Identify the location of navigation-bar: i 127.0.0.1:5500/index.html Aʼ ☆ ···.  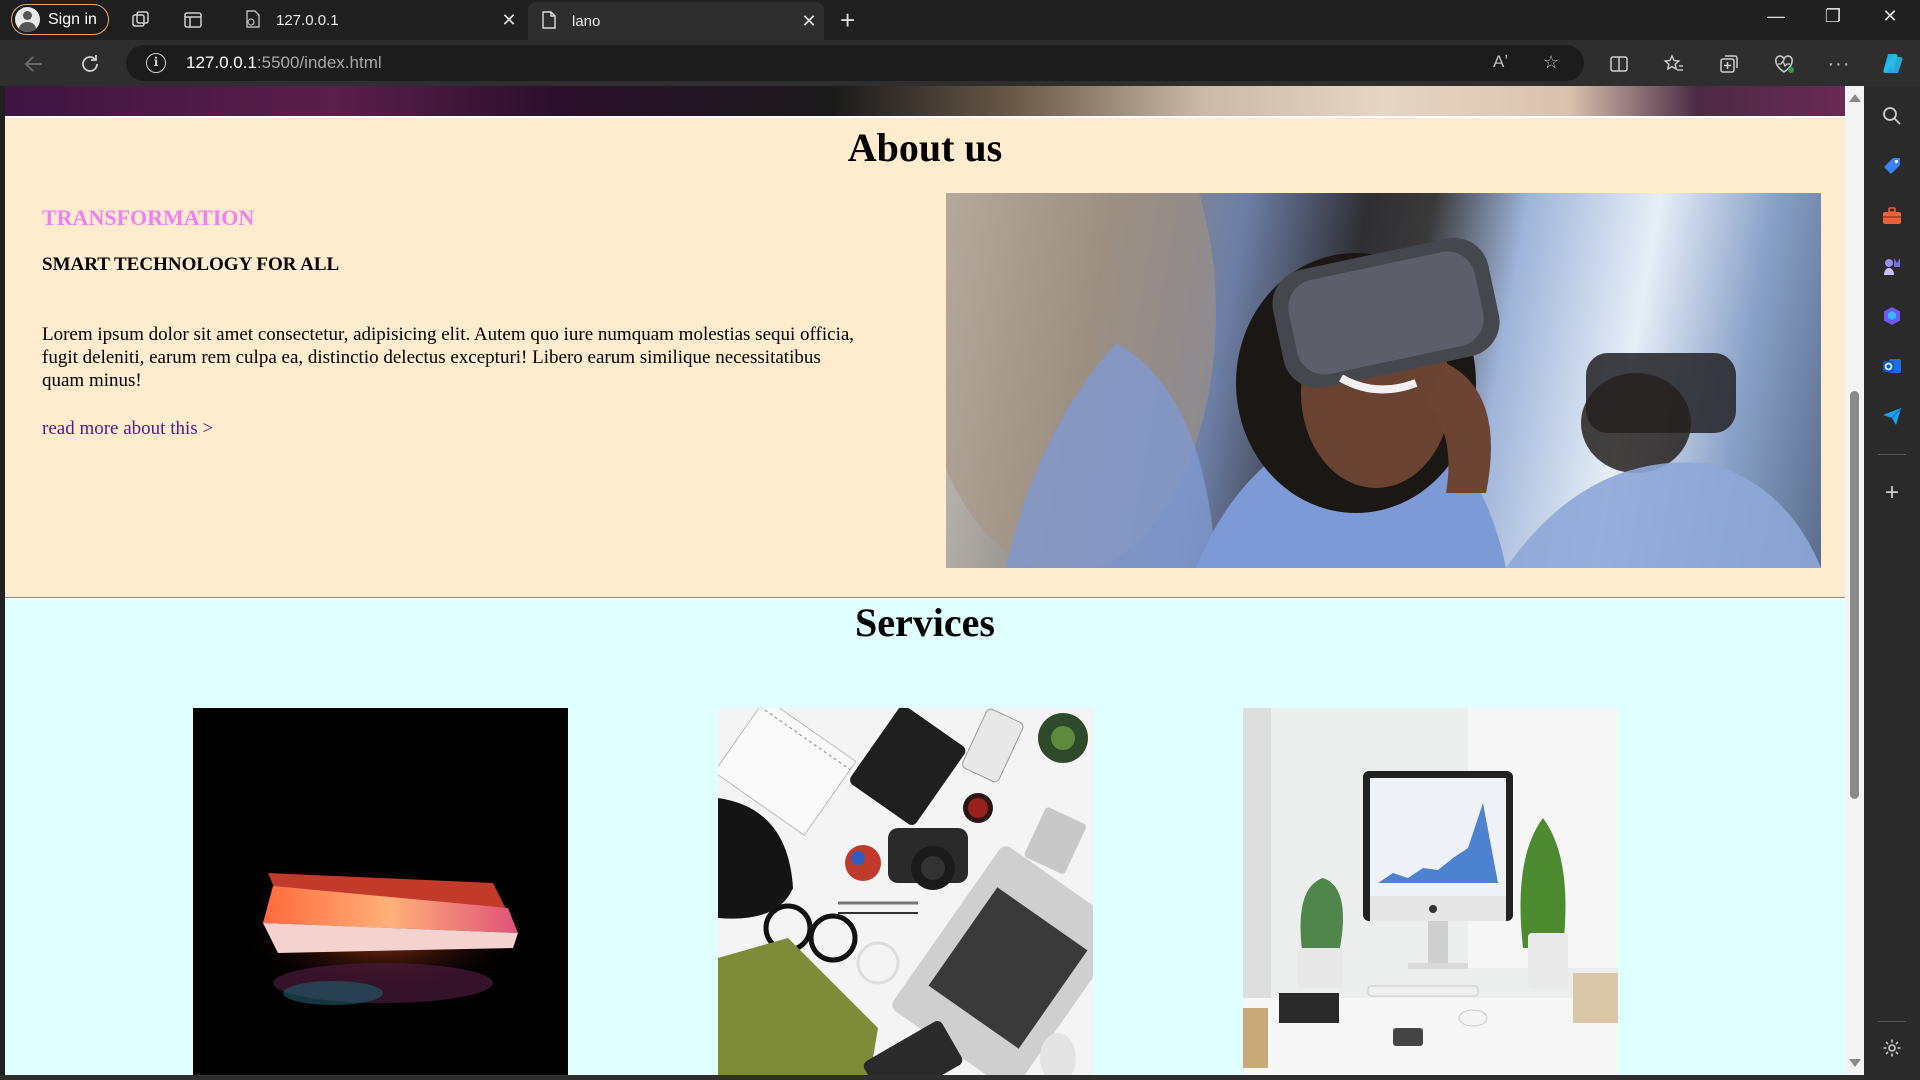
(960, 63).